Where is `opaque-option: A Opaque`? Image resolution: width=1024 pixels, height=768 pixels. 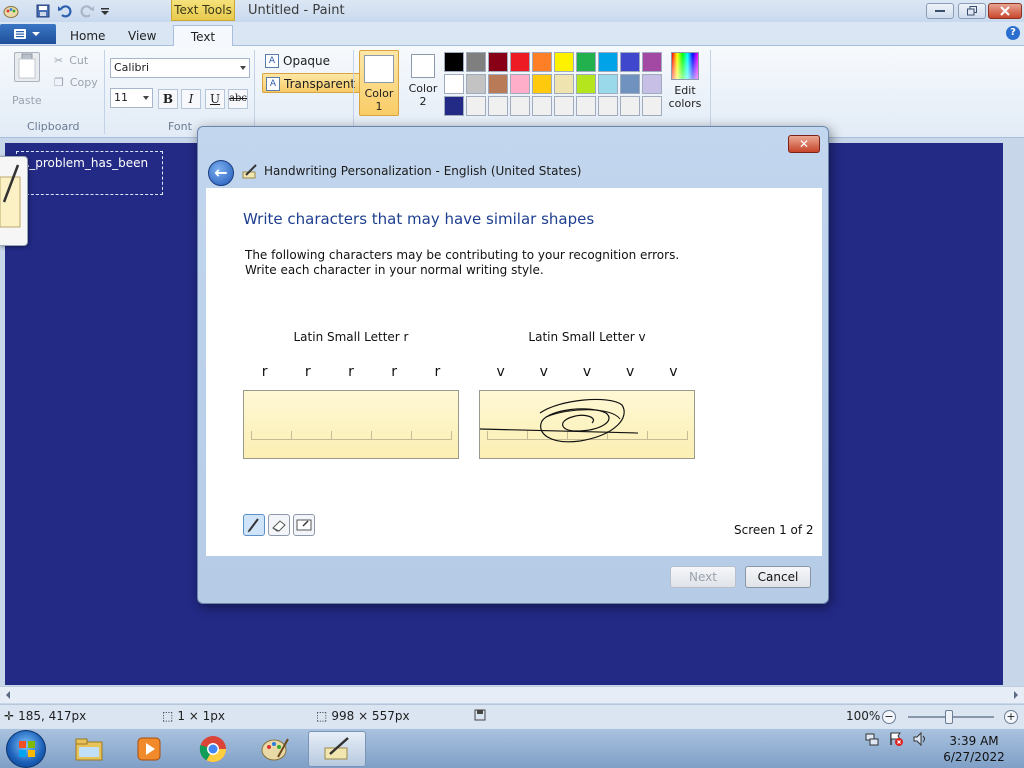 opaque-option: A Opaque is located at coordinates (299, 61).